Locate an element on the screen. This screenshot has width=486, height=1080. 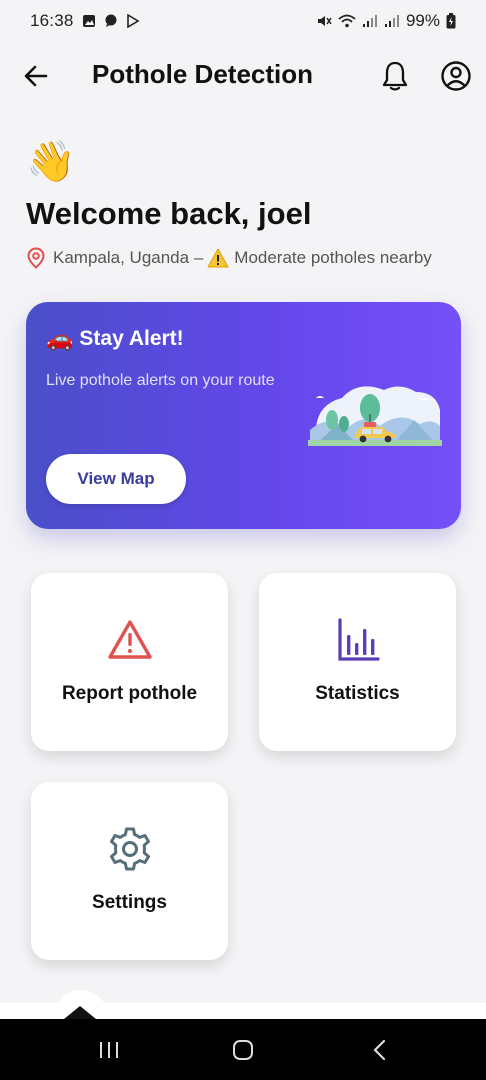
bar-chart-icon is located at coordinates (358, 639).